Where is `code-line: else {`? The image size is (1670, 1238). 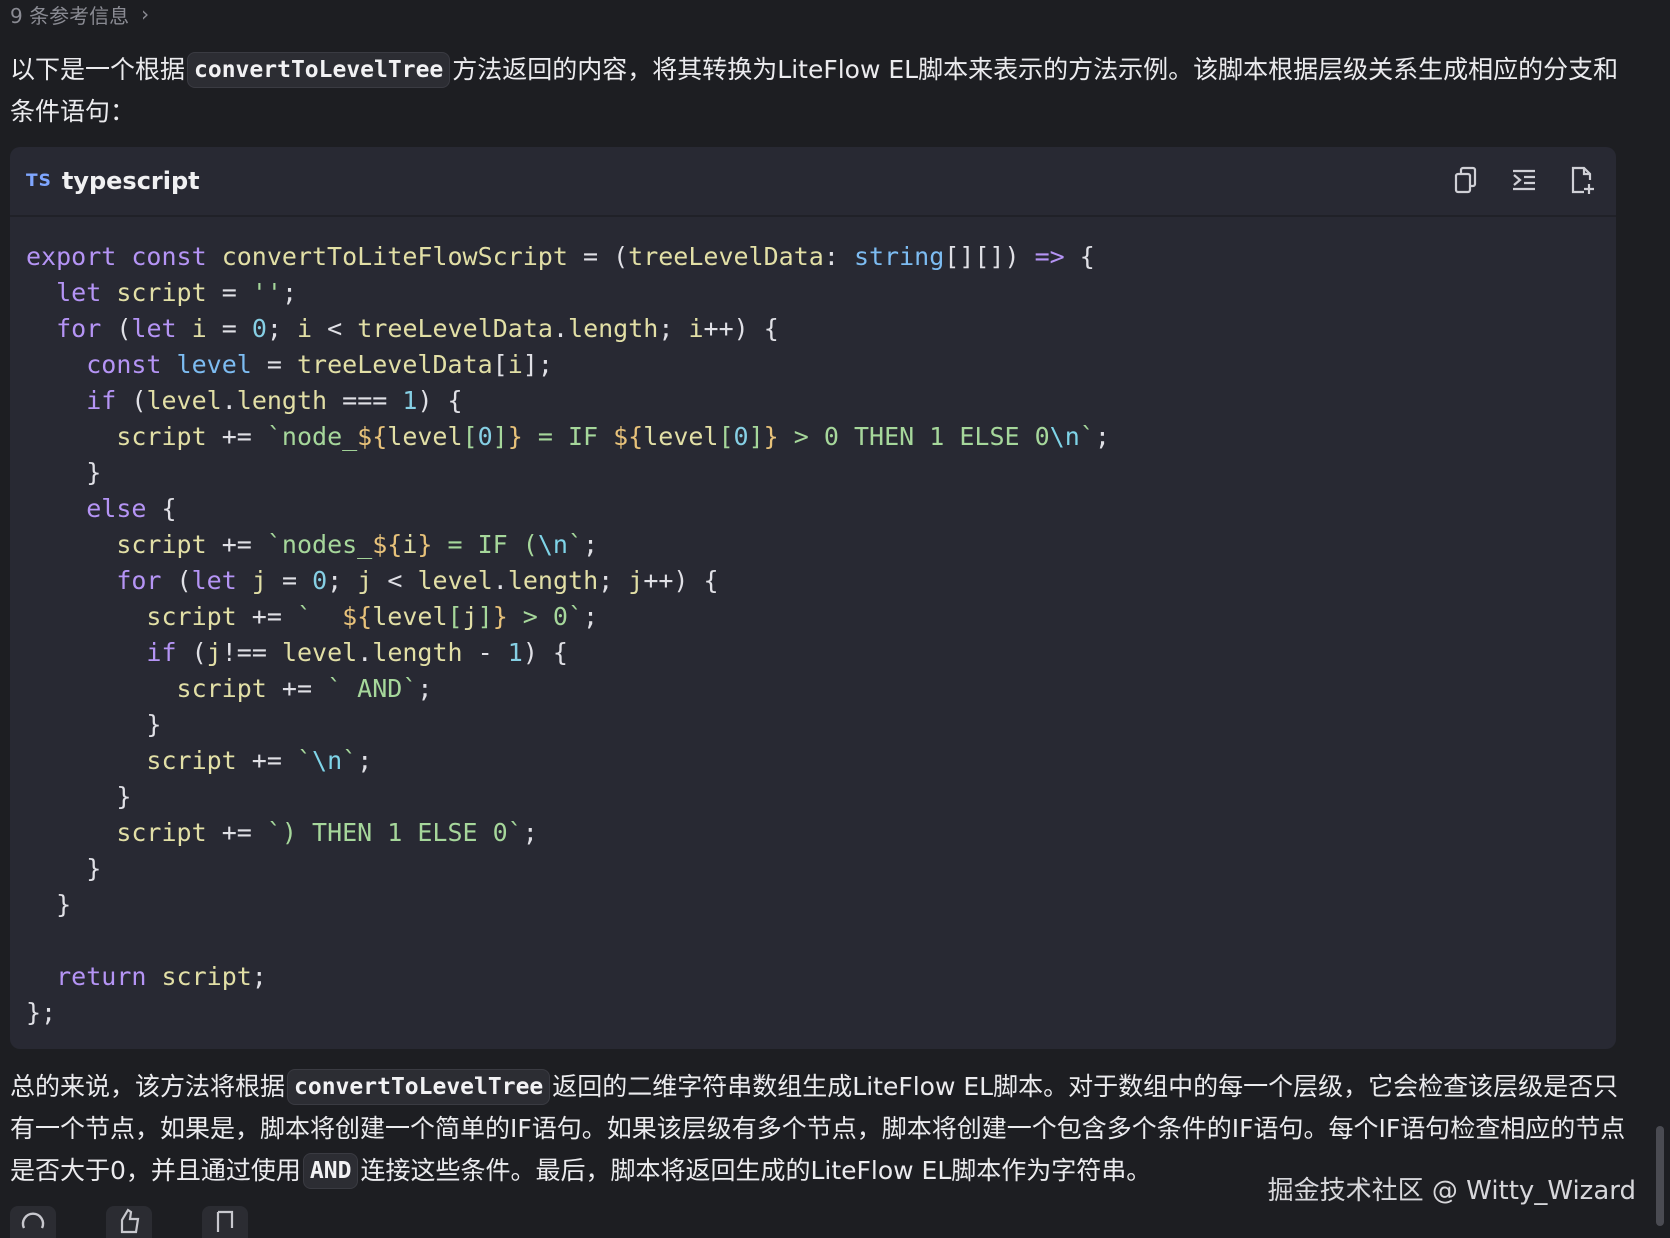
code-line: else { is located at coordinates (131, 508).